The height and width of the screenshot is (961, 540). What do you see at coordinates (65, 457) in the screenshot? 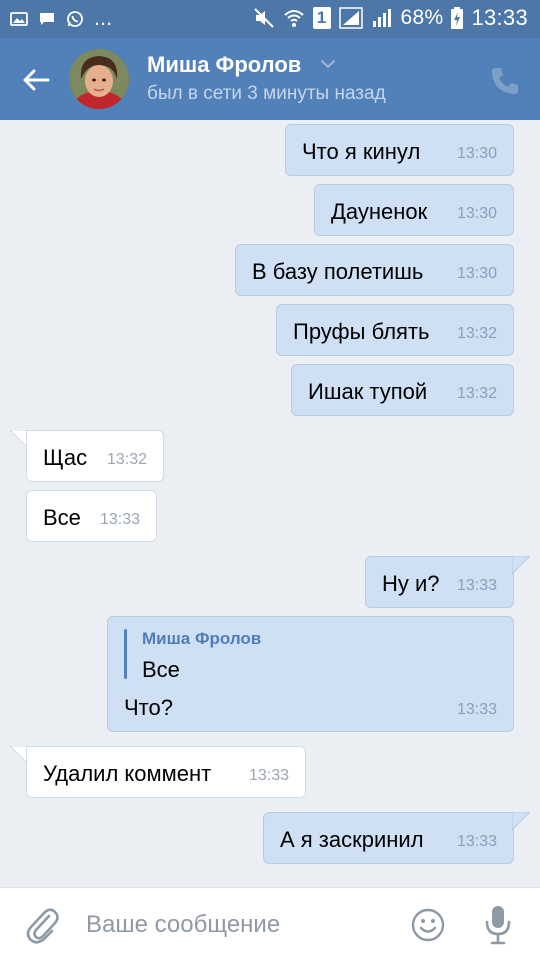
I see `message-text: Щас` at bounding box center [65, 457].